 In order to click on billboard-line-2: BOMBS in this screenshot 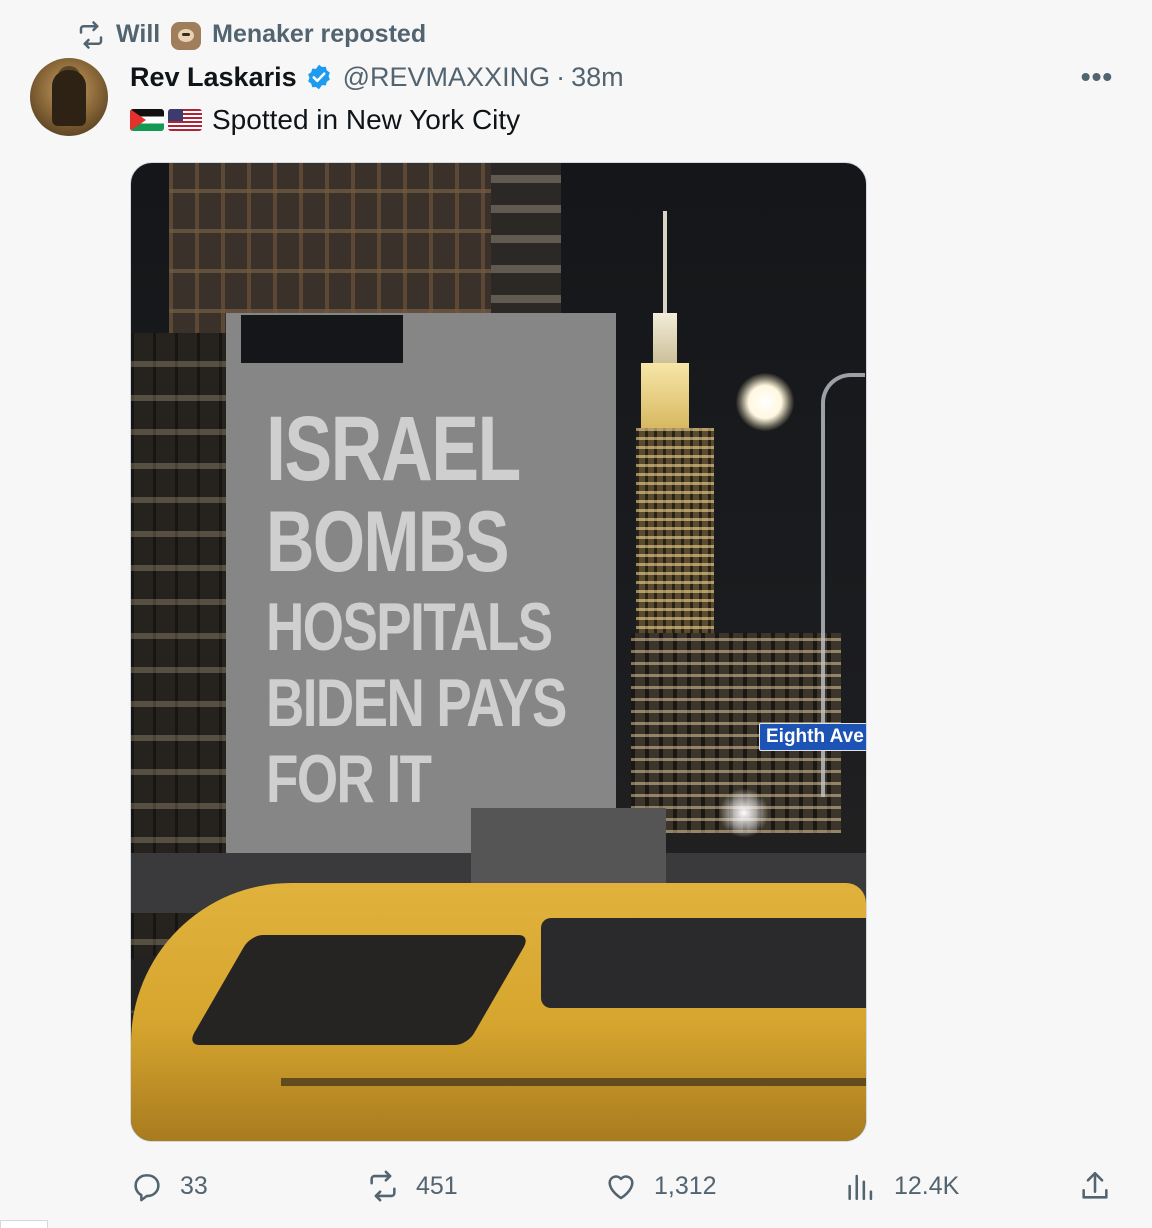, I will do `click(387, 542)`.